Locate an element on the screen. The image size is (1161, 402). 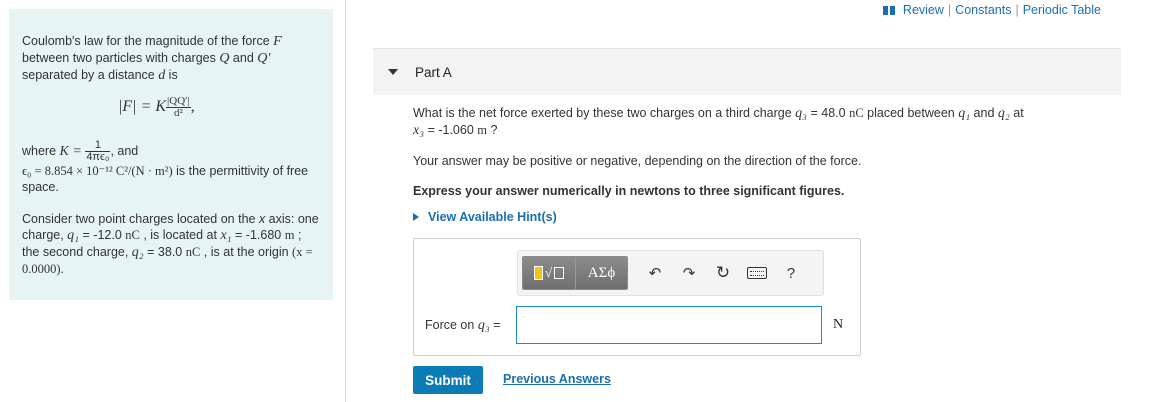
hints-label: View Available Hint(s) is located at coordinates (492, 217).